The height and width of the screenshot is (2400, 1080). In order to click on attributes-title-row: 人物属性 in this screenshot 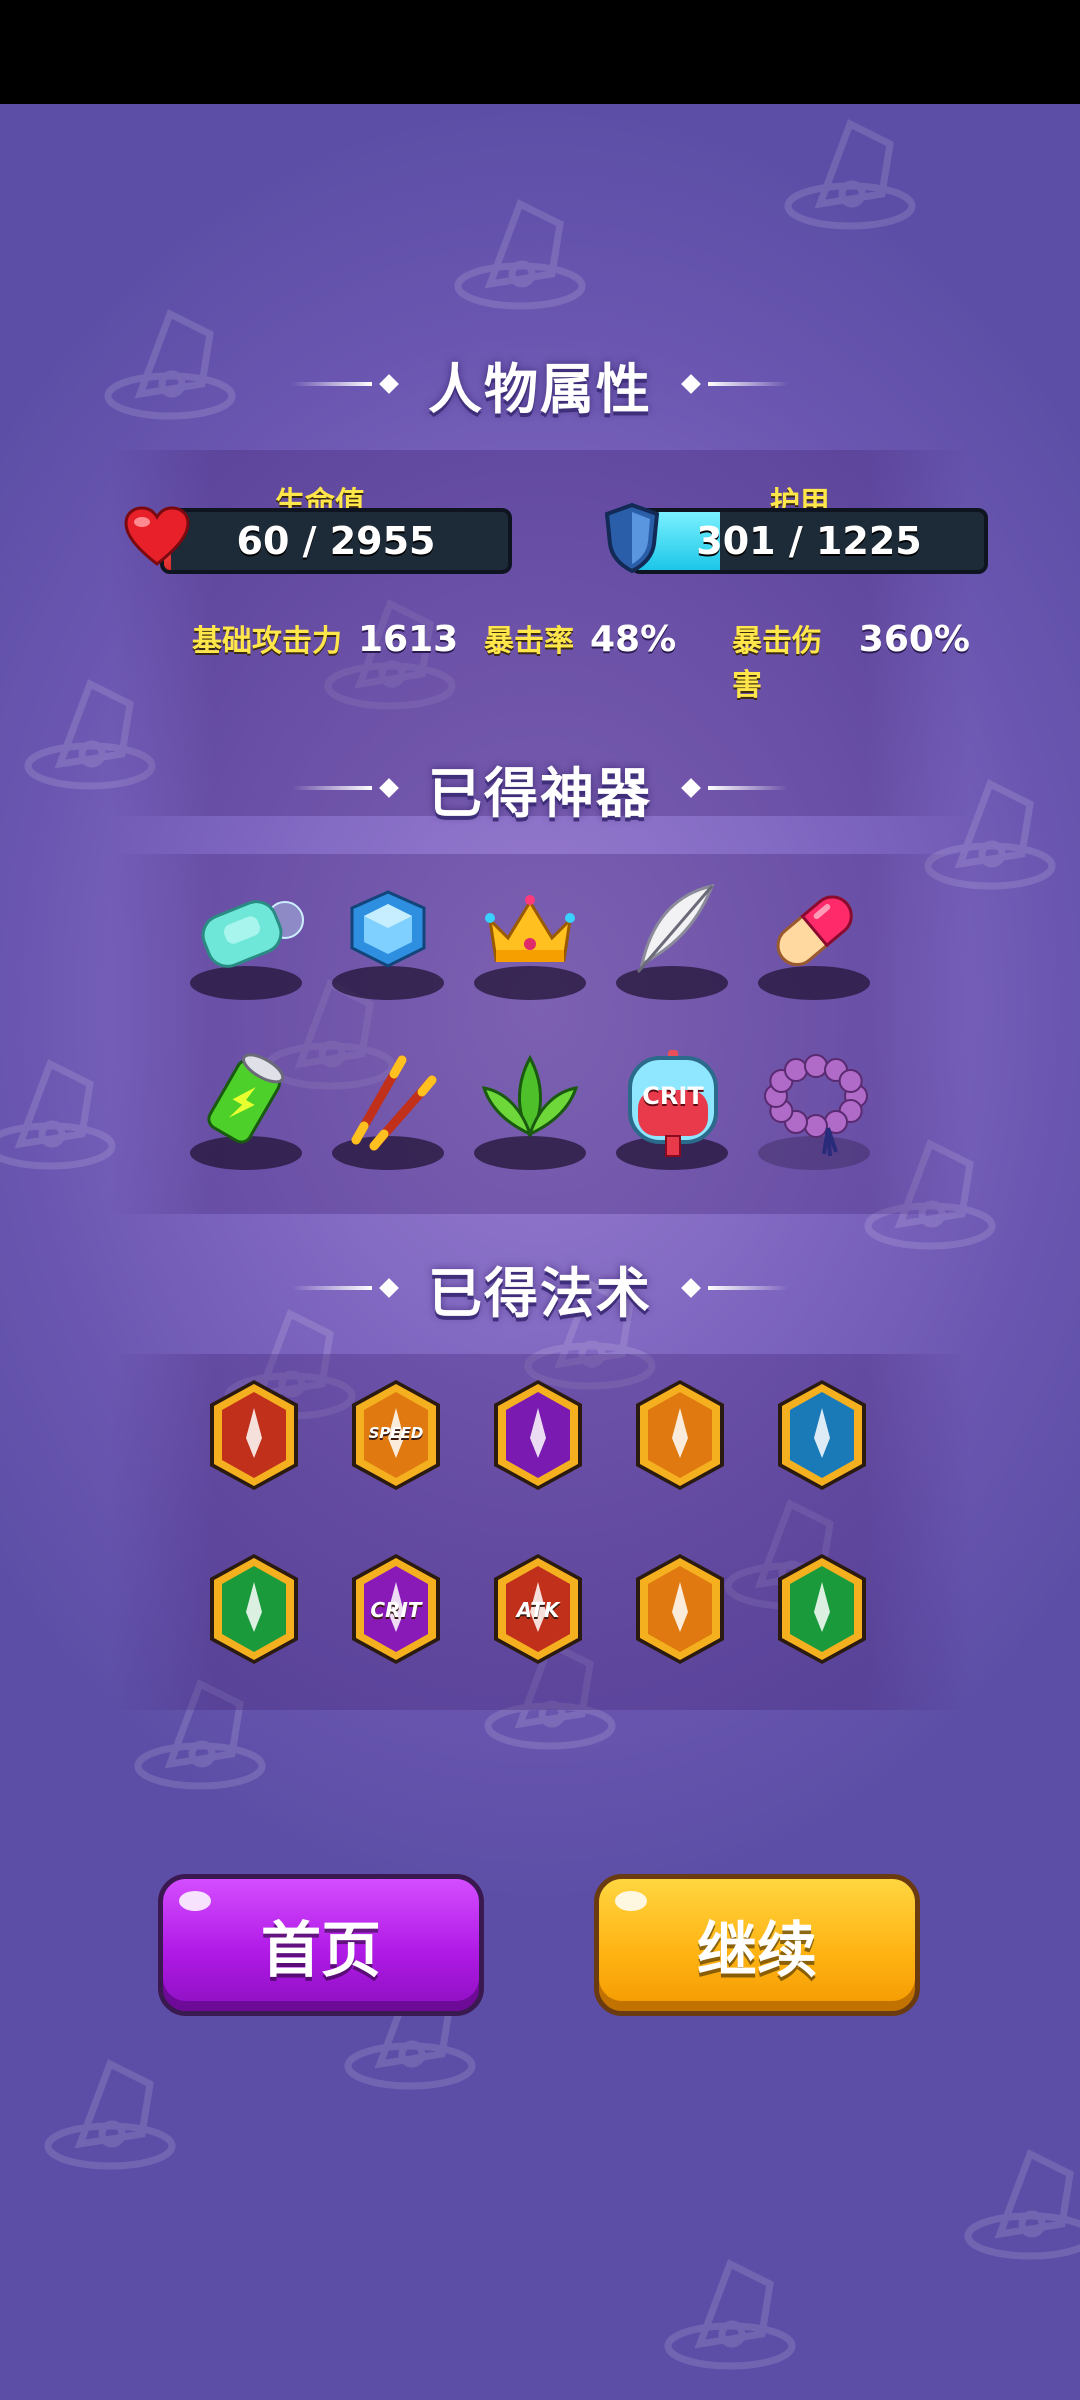, I will do `click(540, 384)`.